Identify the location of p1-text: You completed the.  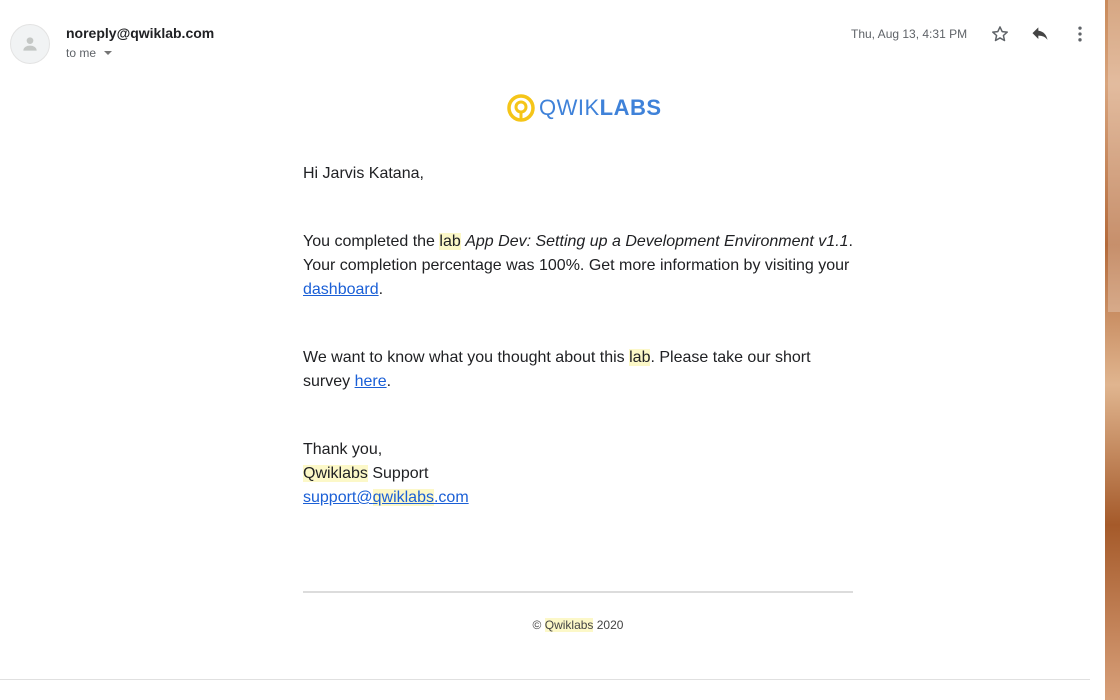
(371, 241).